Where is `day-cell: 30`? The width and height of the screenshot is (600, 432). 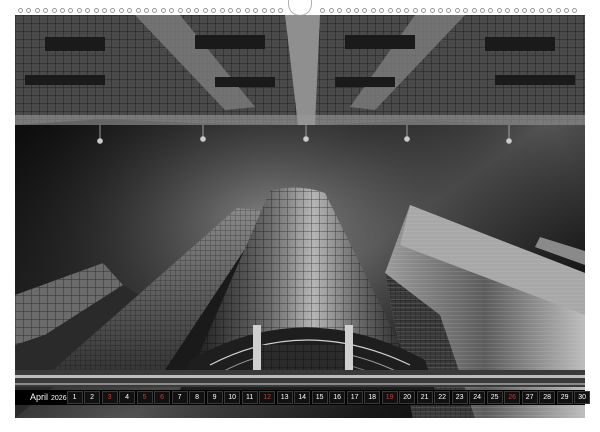 day-cell: 30 is located at coordinates (582, 397).